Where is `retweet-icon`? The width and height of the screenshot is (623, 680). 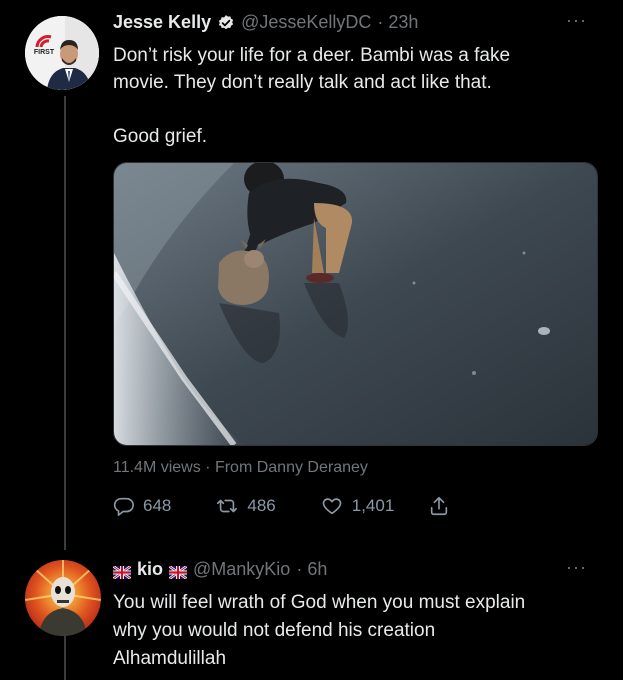 retweet-icon is located at coordinates (227, 506).